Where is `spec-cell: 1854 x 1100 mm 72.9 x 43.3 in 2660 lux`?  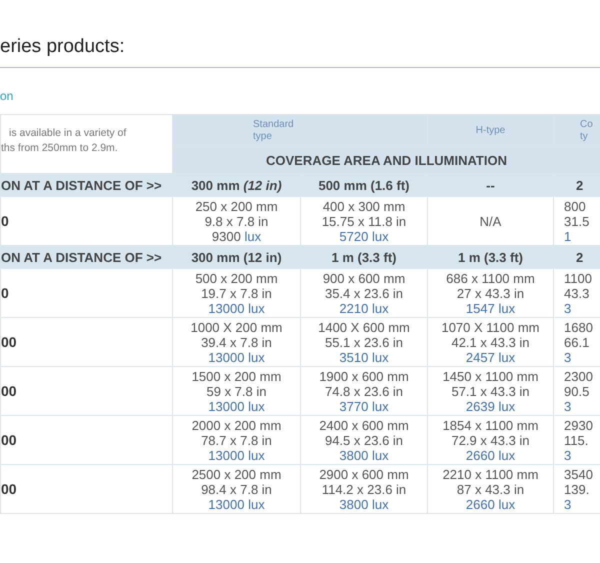
spec-cell: 1854 x 1100 mm 72.9 x 43.3 in 2660 lux is located at coordinates (491, 440).